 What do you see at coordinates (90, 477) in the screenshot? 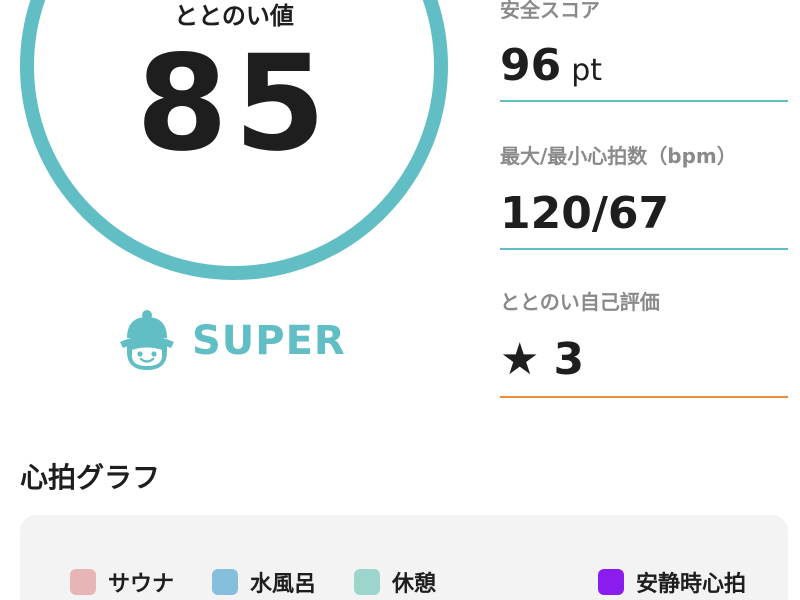
I see `heart-rate-graph-title: 心拍グラフ` at bounding box center [90, 477].